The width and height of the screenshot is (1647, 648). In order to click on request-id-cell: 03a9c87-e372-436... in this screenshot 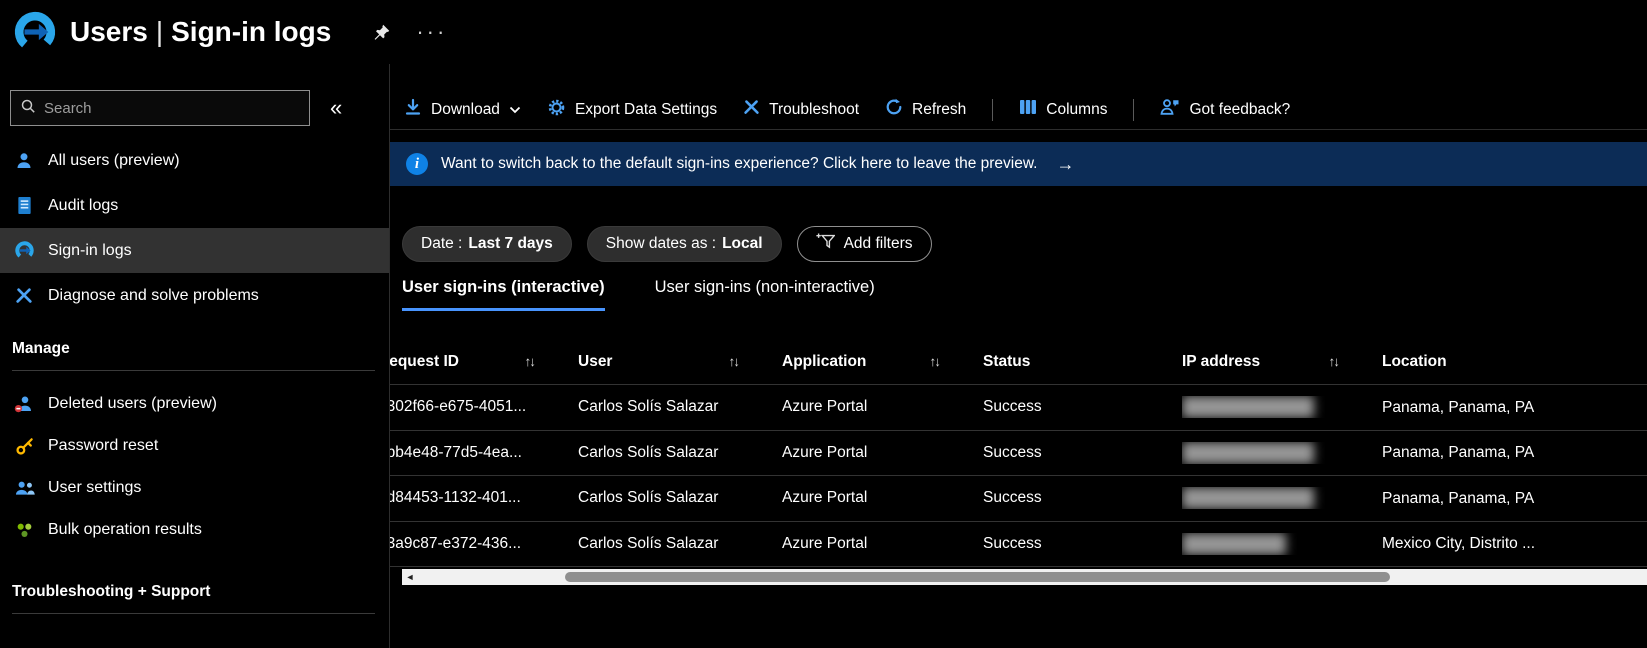, I will do `click(484, 544)`.